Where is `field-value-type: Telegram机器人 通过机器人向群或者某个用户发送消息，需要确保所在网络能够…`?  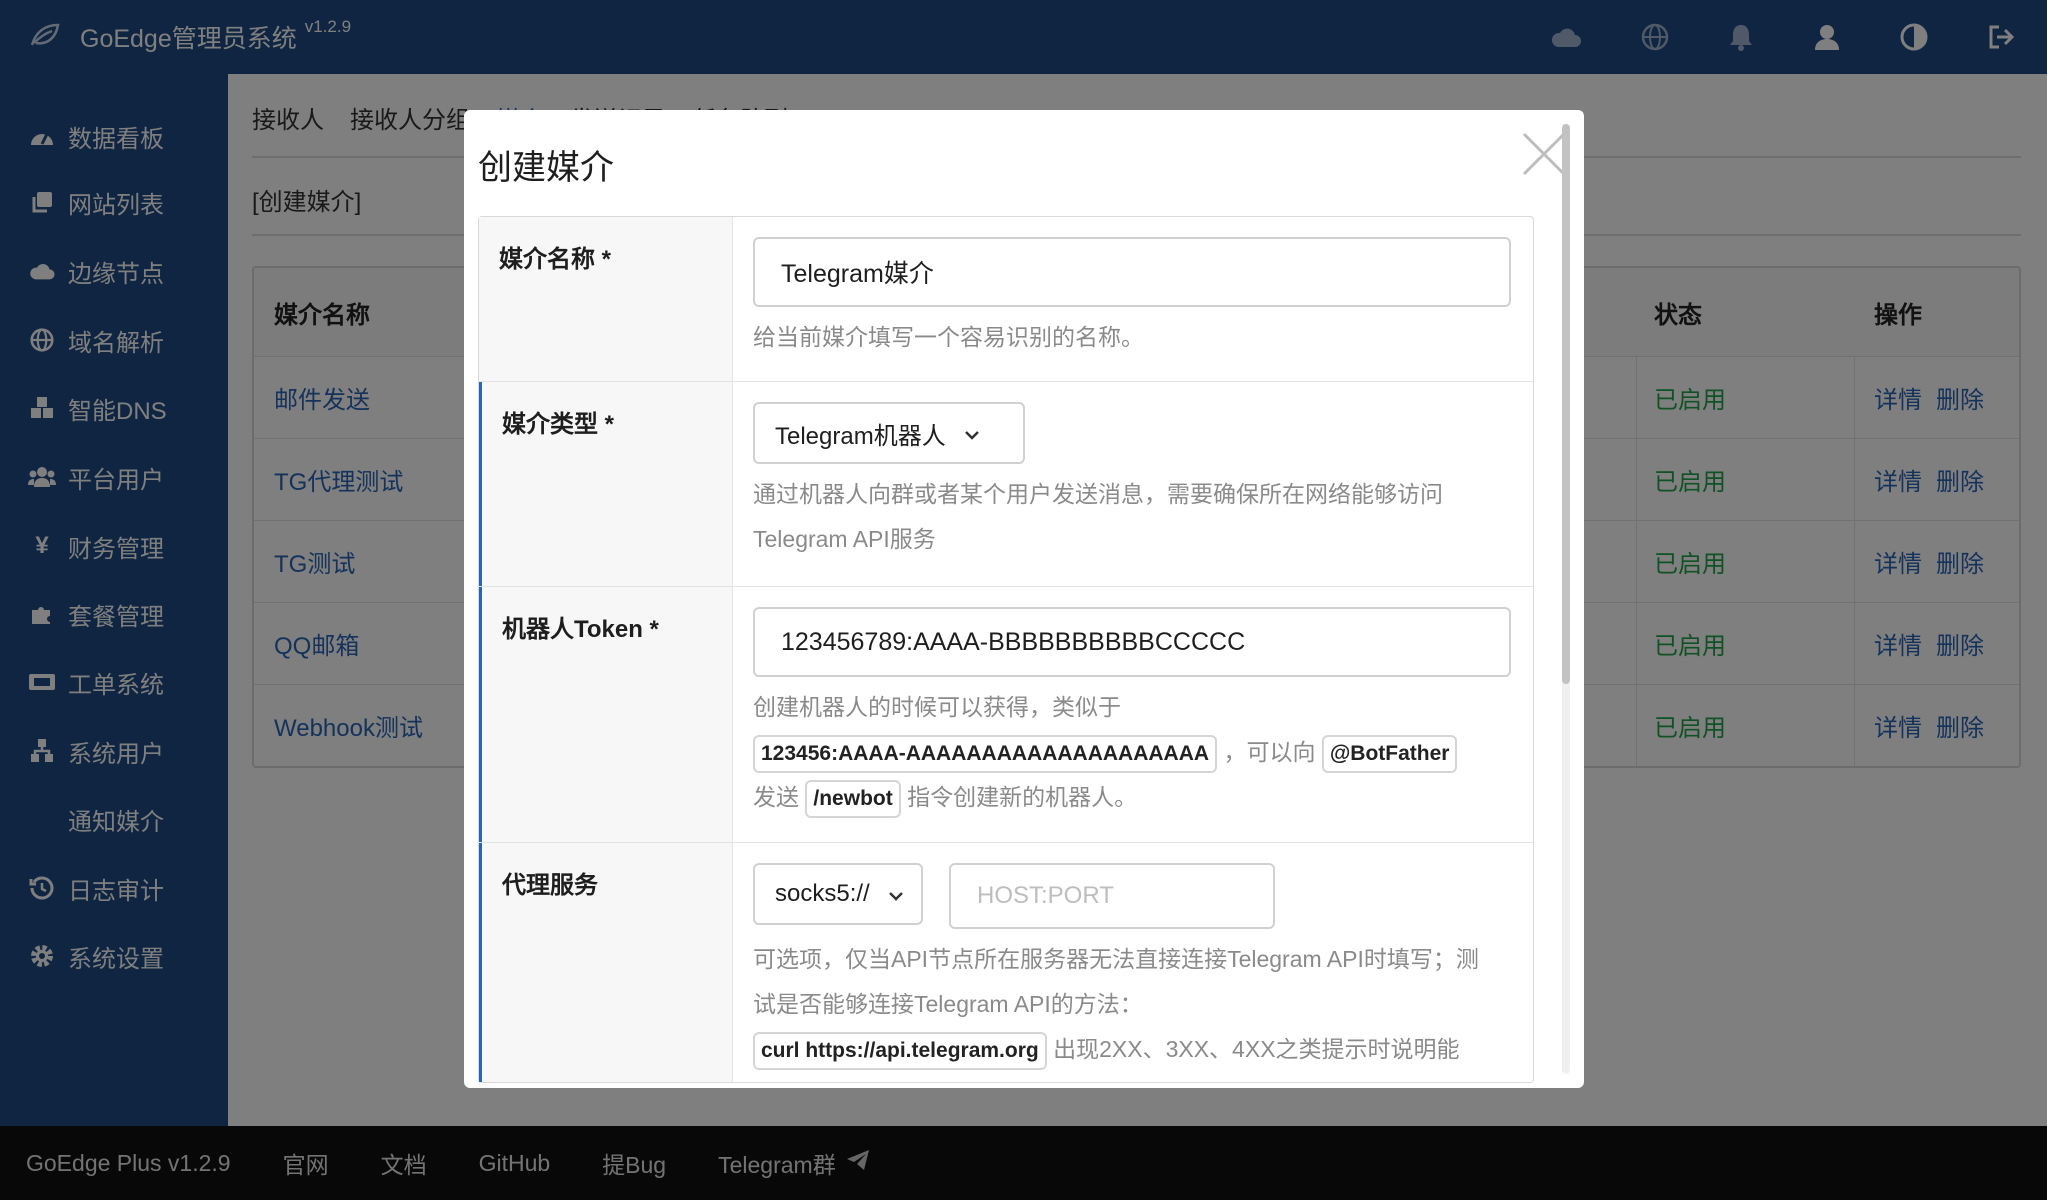 field-value-type: Telegram机器人 通过机器人向群或者某个用户发送消息，需要确保所在网络能够… is located at coordinates (1133, 484).